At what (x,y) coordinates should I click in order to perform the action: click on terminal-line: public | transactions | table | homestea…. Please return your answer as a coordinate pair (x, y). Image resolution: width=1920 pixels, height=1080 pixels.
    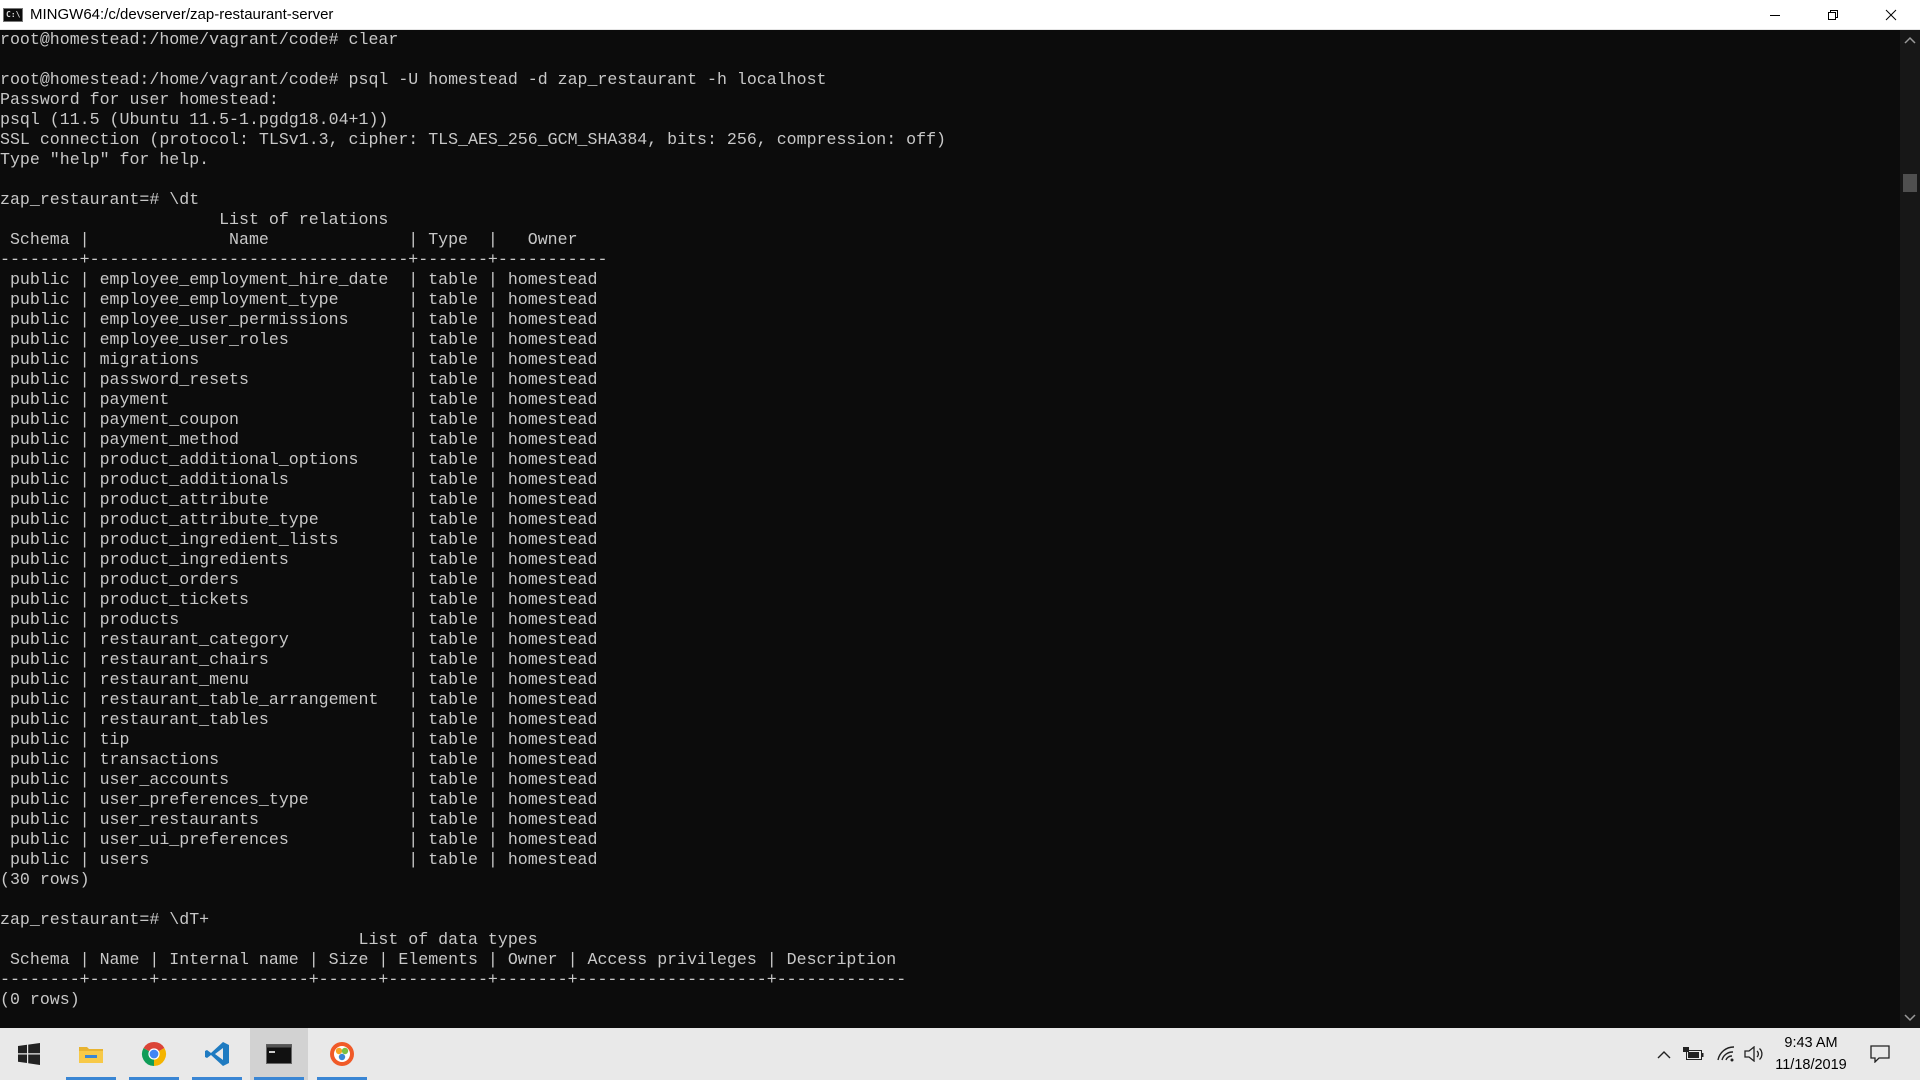
    Looking at the image, I should click on (299, 759).